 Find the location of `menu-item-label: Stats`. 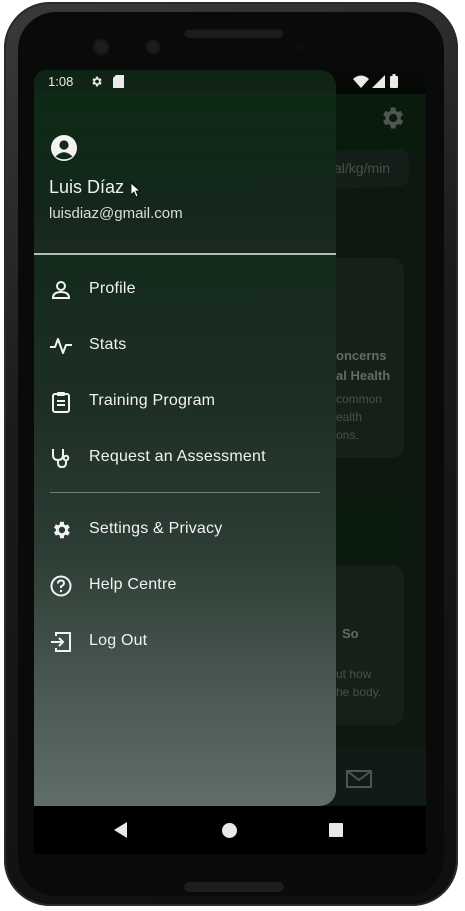

menu-item-label: Stats is located at coordinates (108, 344).